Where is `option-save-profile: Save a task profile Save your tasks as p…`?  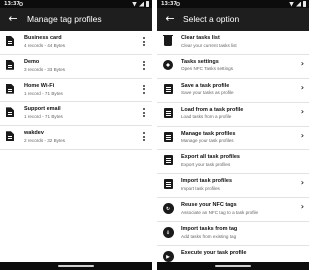 option-save-profile: Save a task profile Save your tasks as p… is located at coordinates (233, 91).